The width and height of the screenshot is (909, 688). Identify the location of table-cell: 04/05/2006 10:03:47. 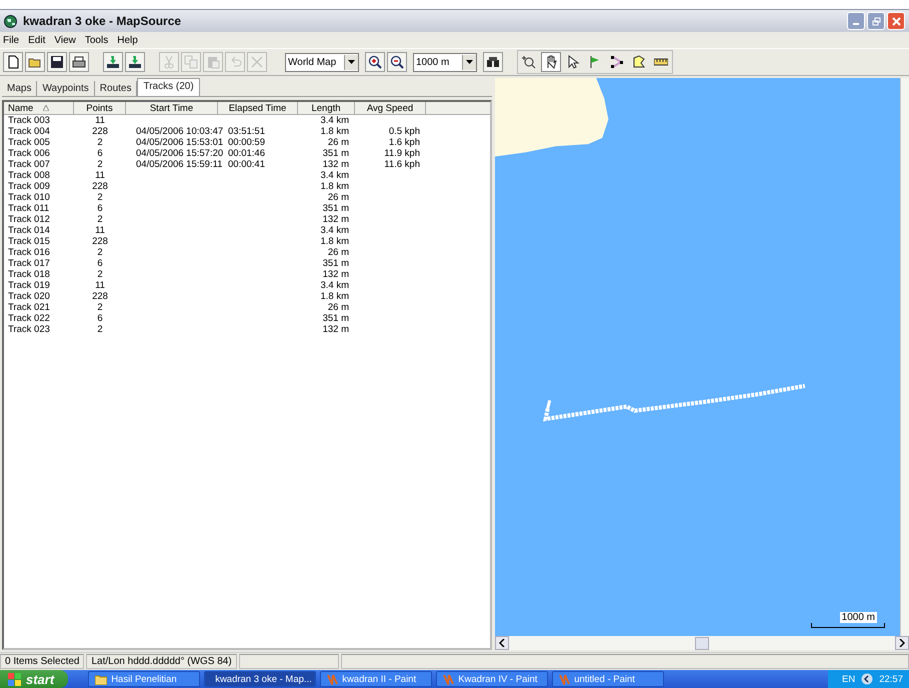
(180, 131).